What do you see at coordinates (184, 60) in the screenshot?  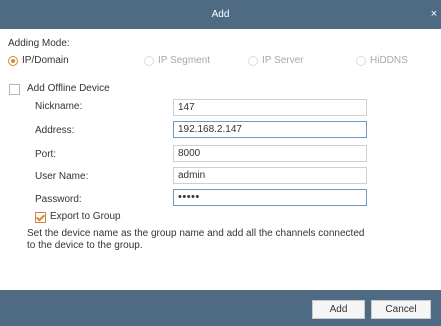 I see `radio-ip-segment-label: IP Segment` at bounding box center [184, 60].